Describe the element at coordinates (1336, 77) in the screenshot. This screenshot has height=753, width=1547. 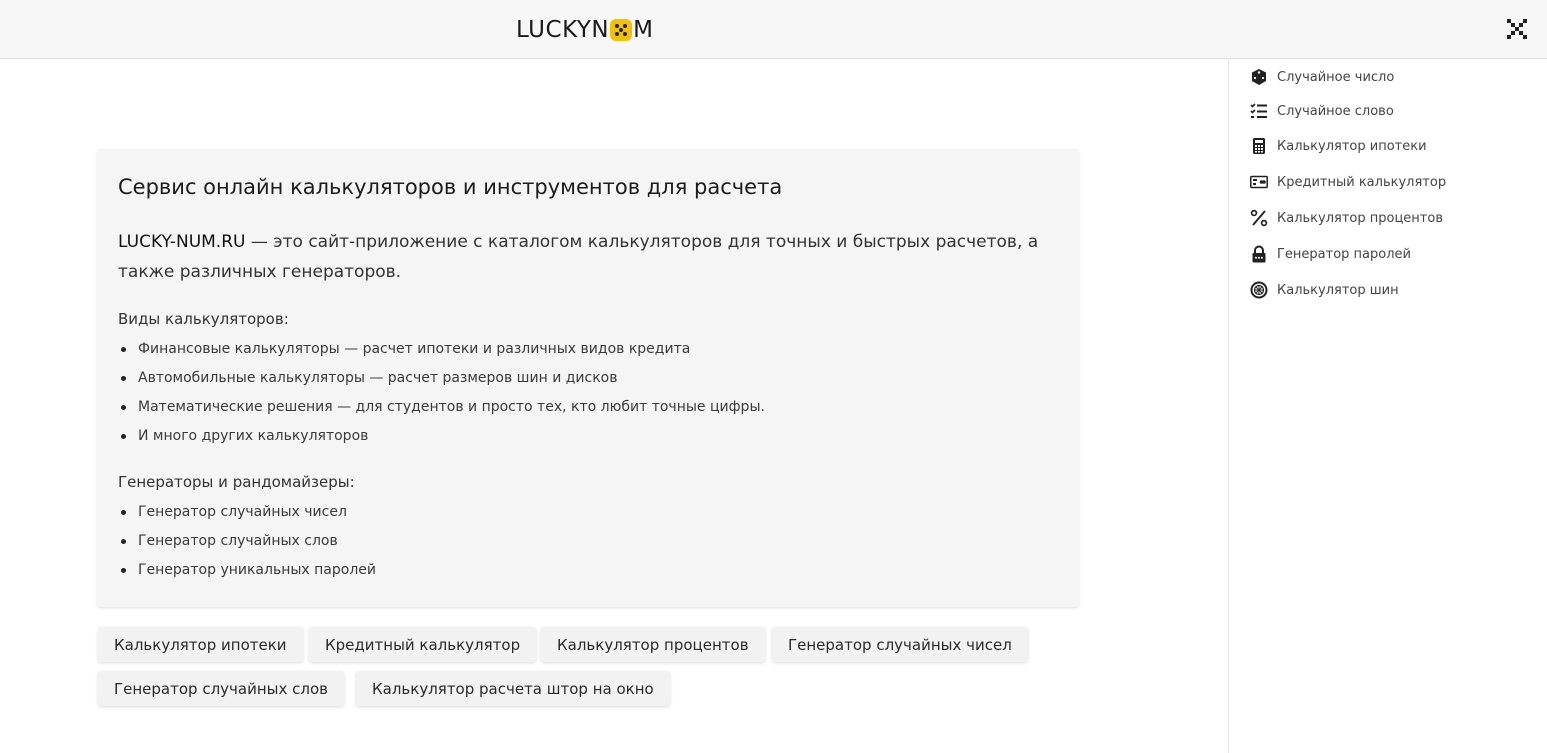
I see `sidebar-item-label: Случайное число` at that location.